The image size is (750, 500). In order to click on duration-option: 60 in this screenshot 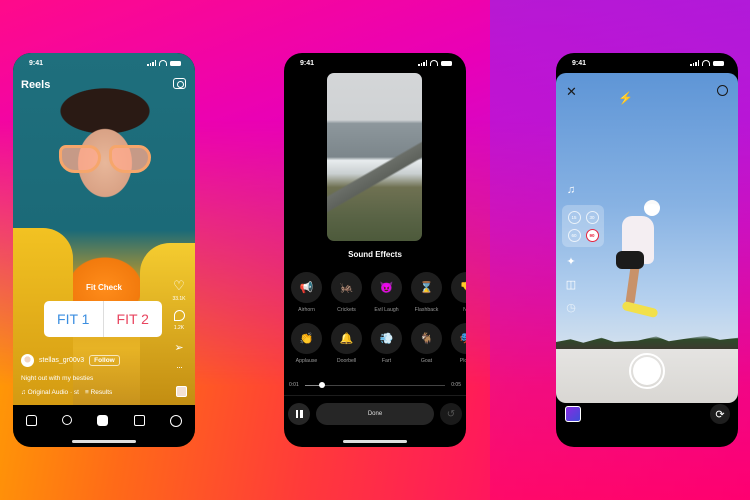, I will do `click(574, 235)`.